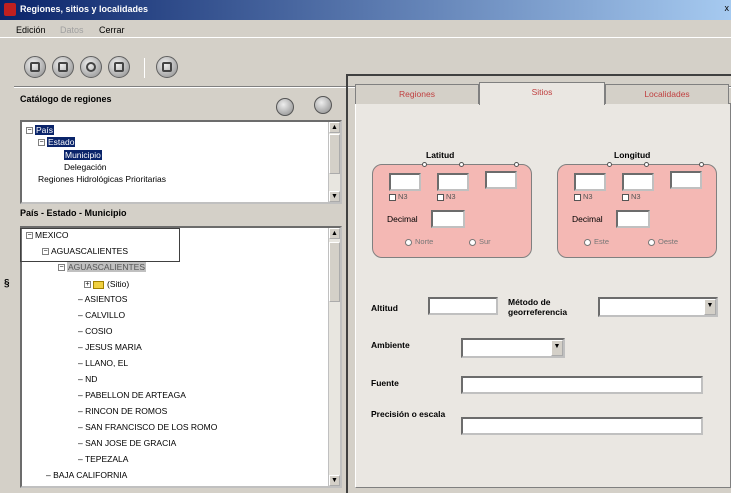 This screenshot has height=493, width=731. What do you see at coordinates (285, 107) in the screenshot?
I see `catalog-expand-button` at bounding box center [285, 107].